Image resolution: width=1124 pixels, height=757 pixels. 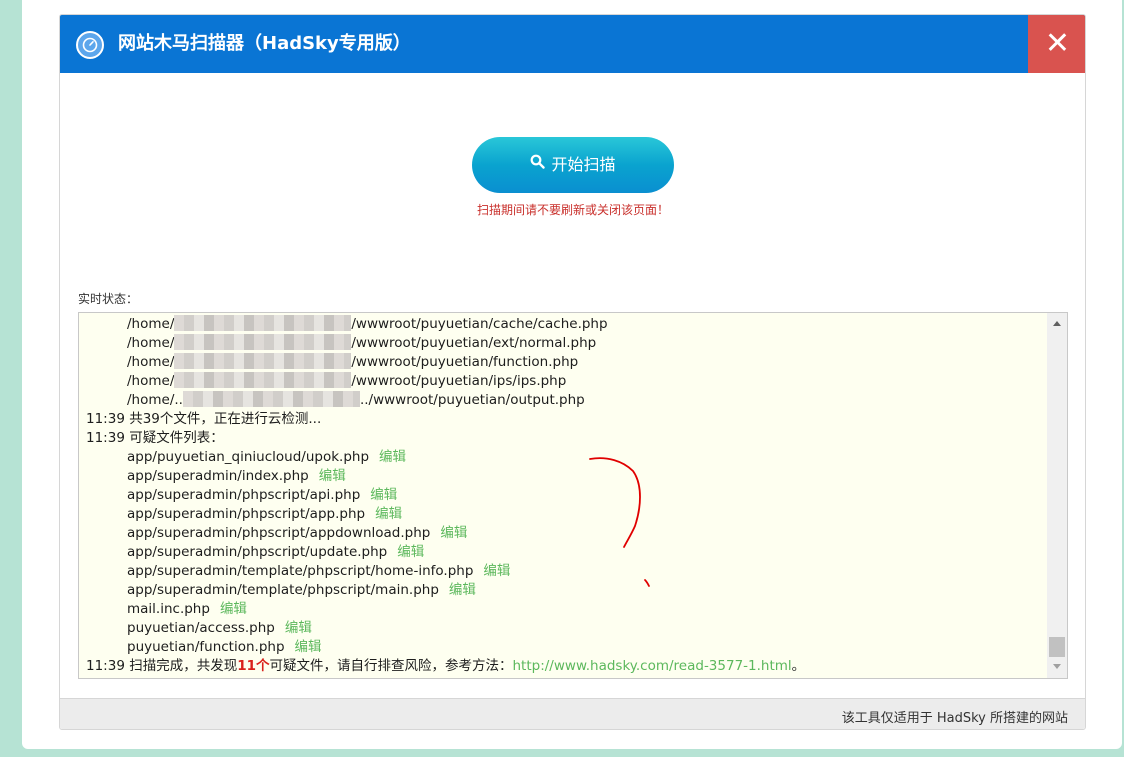 I want to click on checked-path-line: /home/ /wwwroot/puyuetian/function.php, so click(x=566, y=362).